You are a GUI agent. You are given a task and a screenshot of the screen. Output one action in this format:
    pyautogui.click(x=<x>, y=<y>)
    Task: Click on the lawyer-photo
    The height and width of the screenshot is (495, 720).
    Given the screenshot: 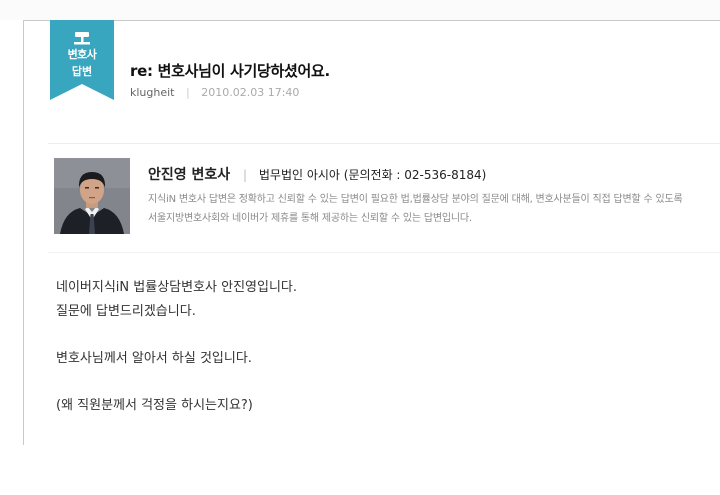 What is the action you would take?
    pyautogui.click(x=92, y=196)
    